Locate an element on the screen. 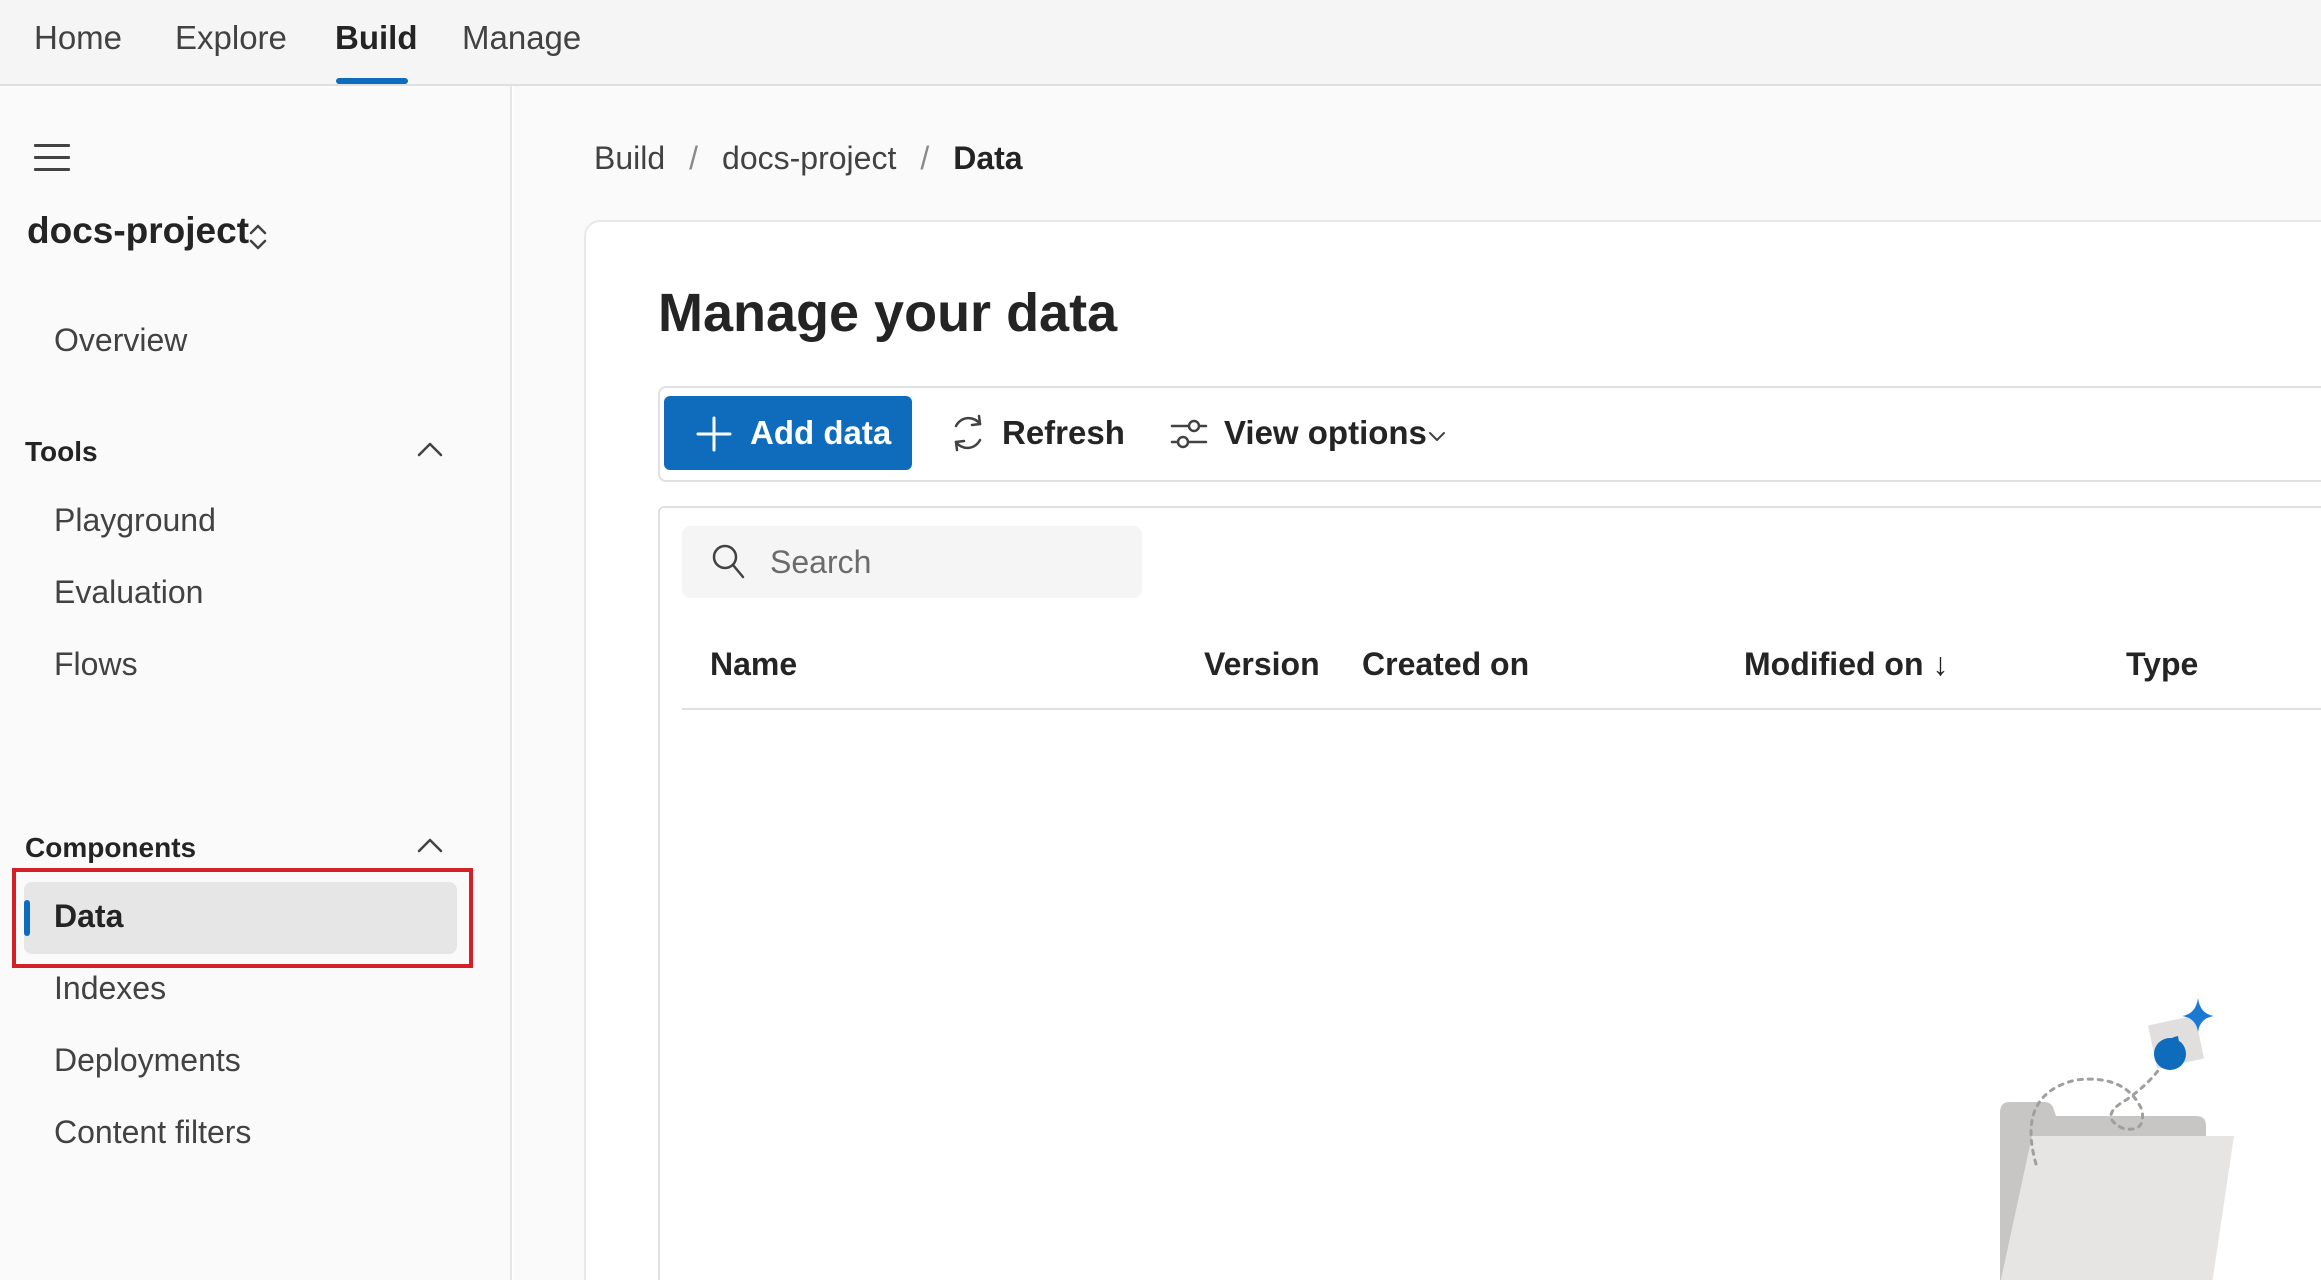 This screenshot has height=1280, width=2321. refresh-button: Refresh is located at coordinates (1036, 433).